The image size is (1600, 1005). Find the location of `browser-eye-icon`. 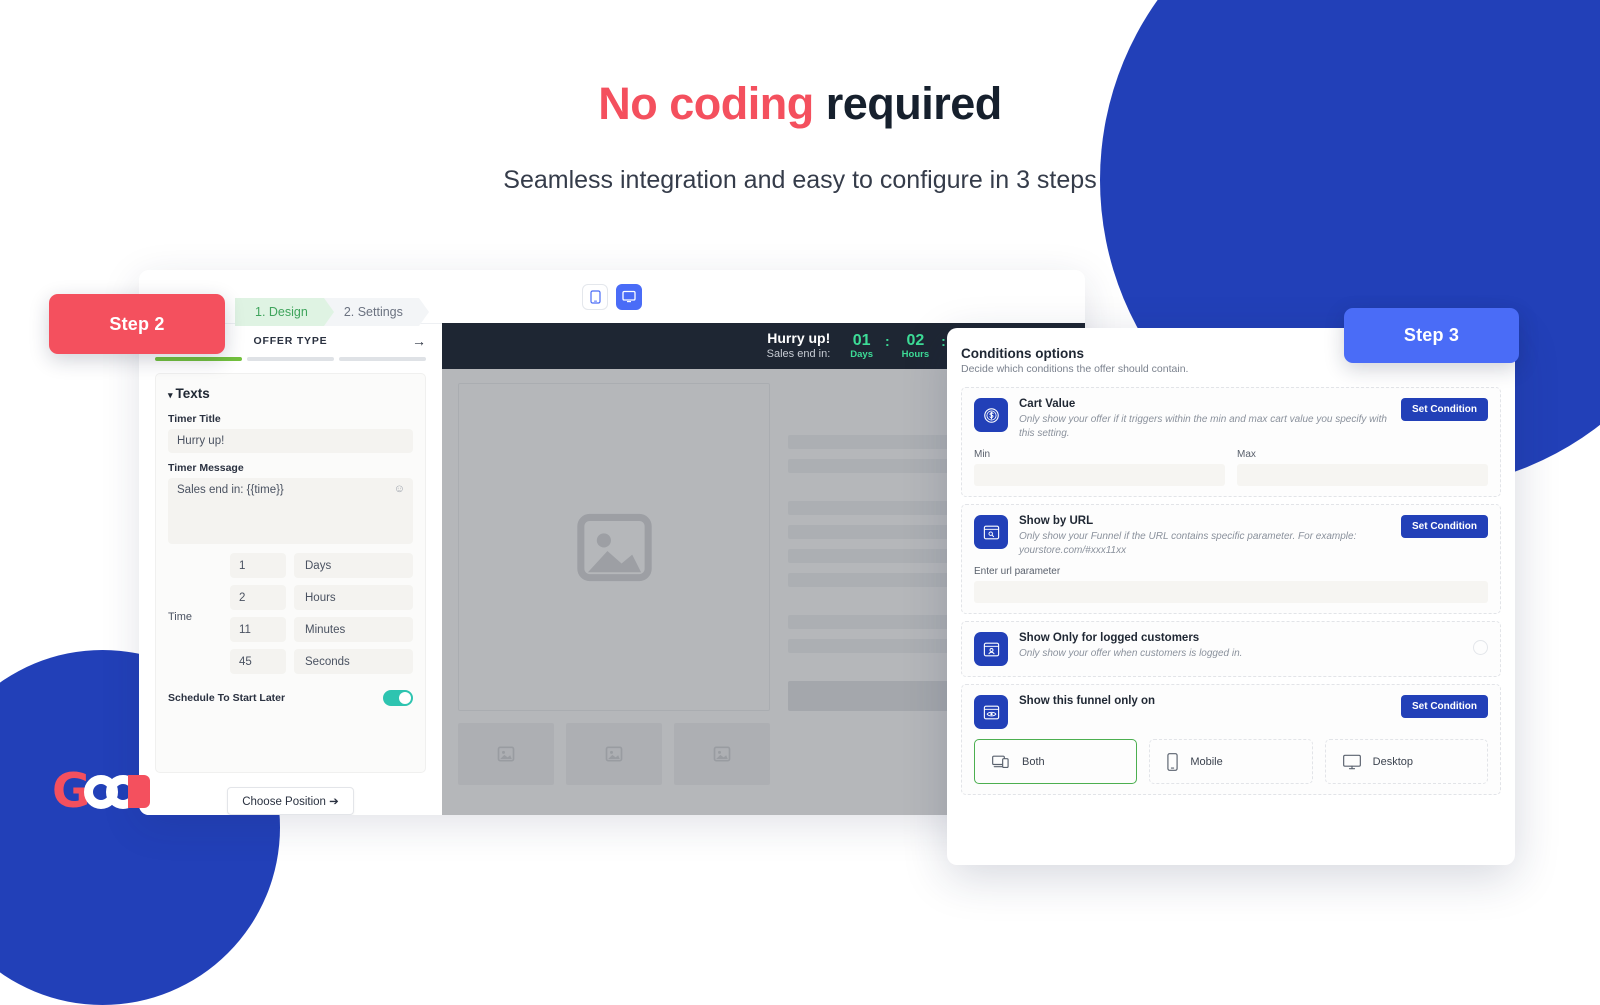

browser-eye-icon is located at coordinates (991, 712).